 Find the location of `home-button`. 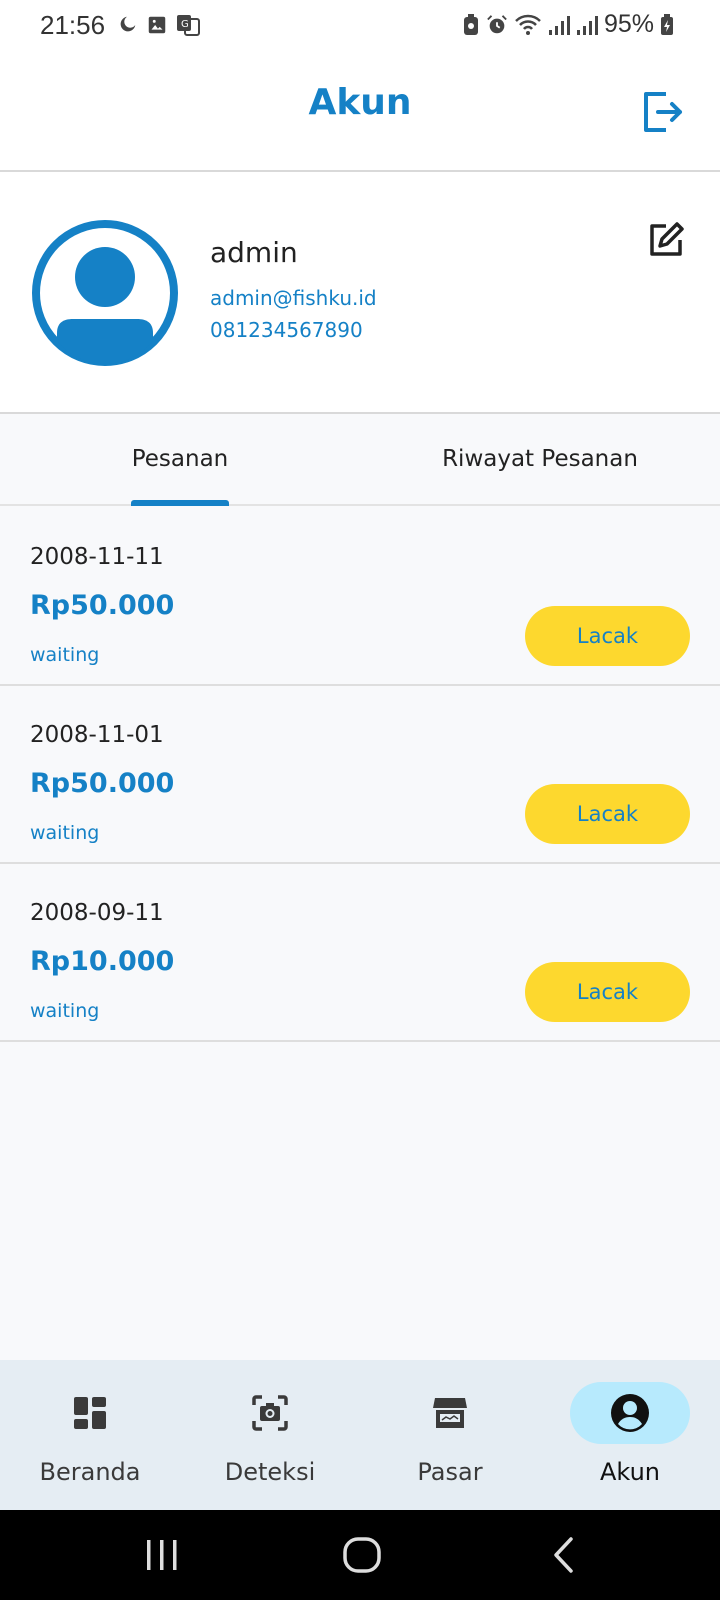

home-button is located at coordinates (362, 1555).